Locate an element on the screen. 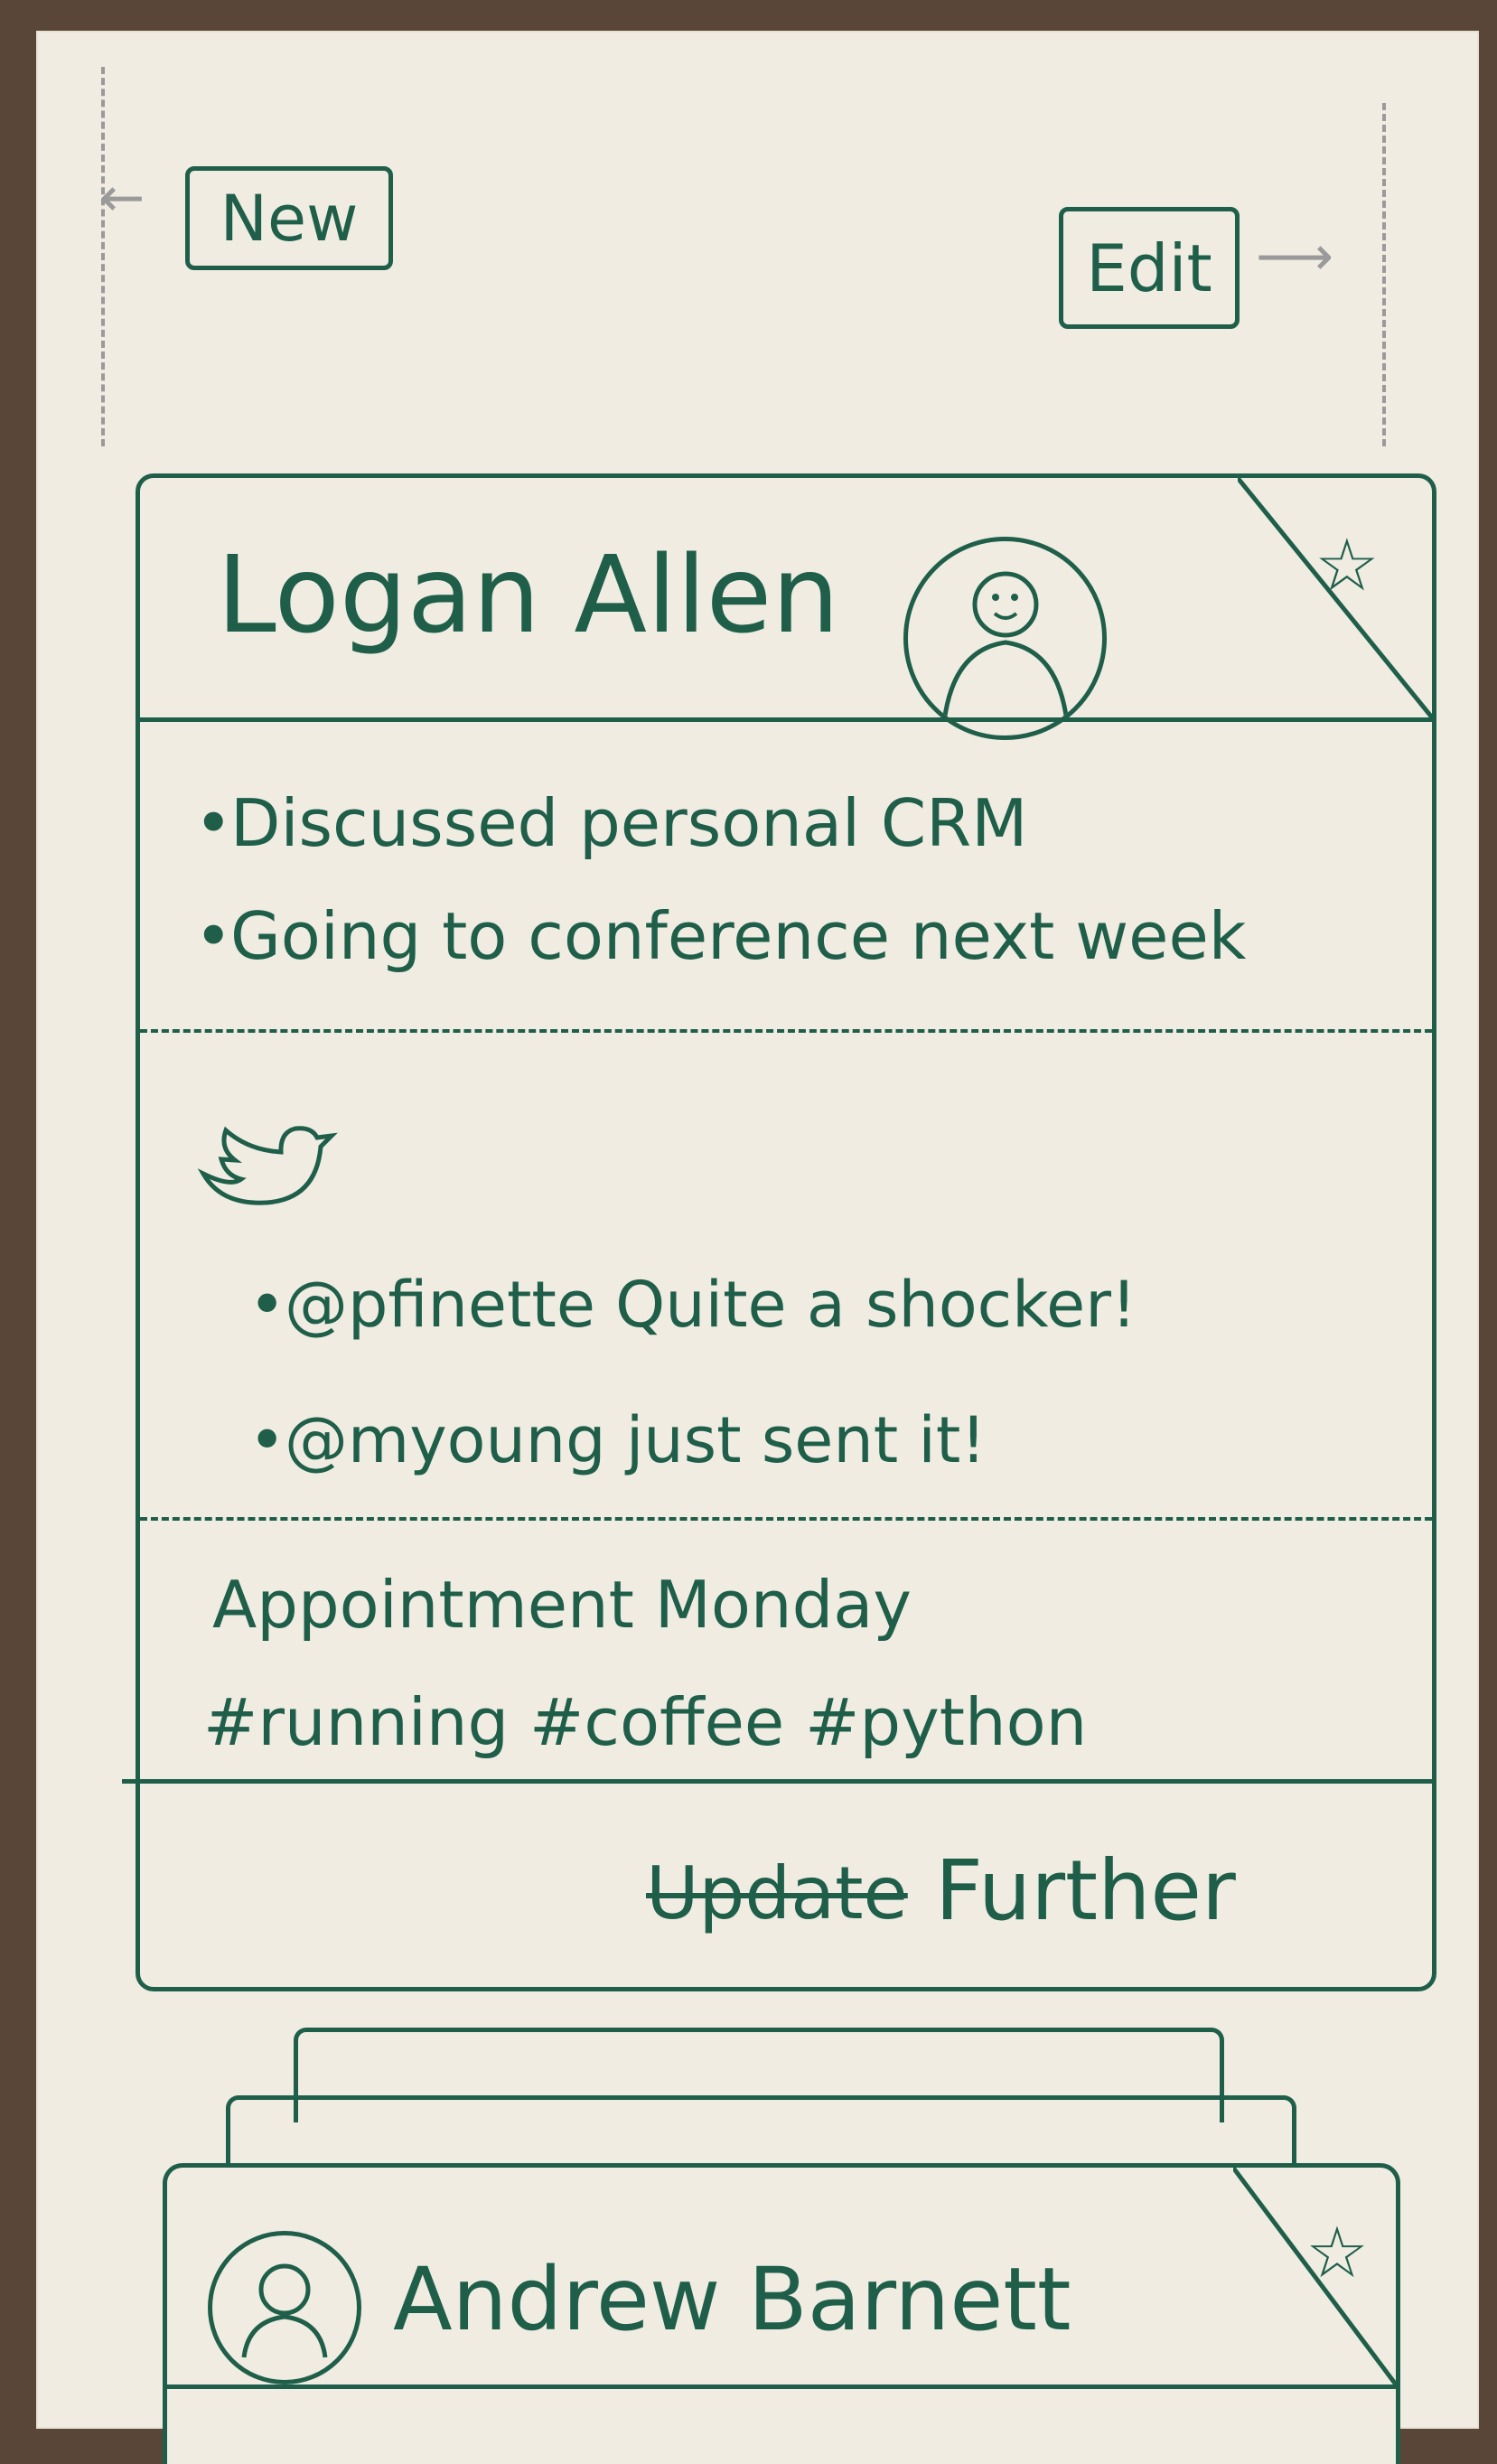 This screenshot has width=1497, height=2464. left-swipe-guide is located at coordinates (103, 256).